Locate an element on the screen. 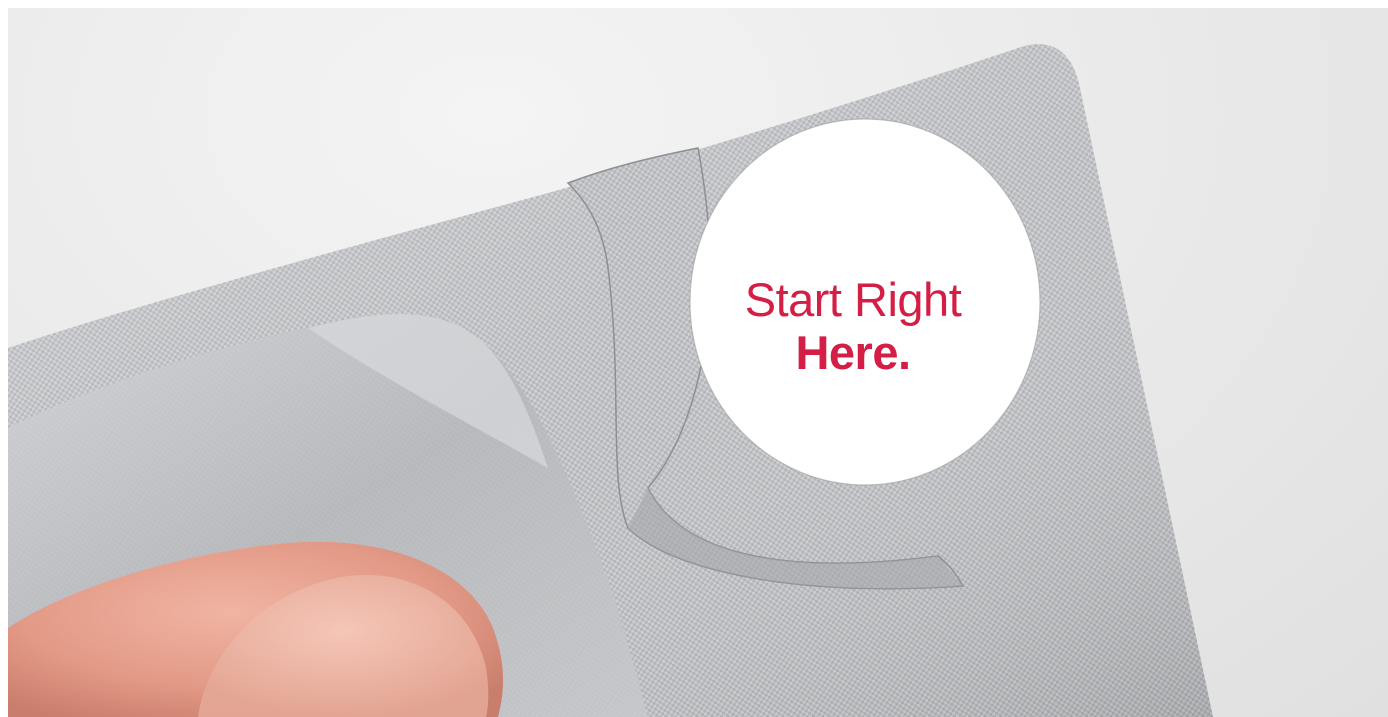 This screenshot has height=717, width=1388. headline-line1: Start Right is located at coordinates (853, 299).